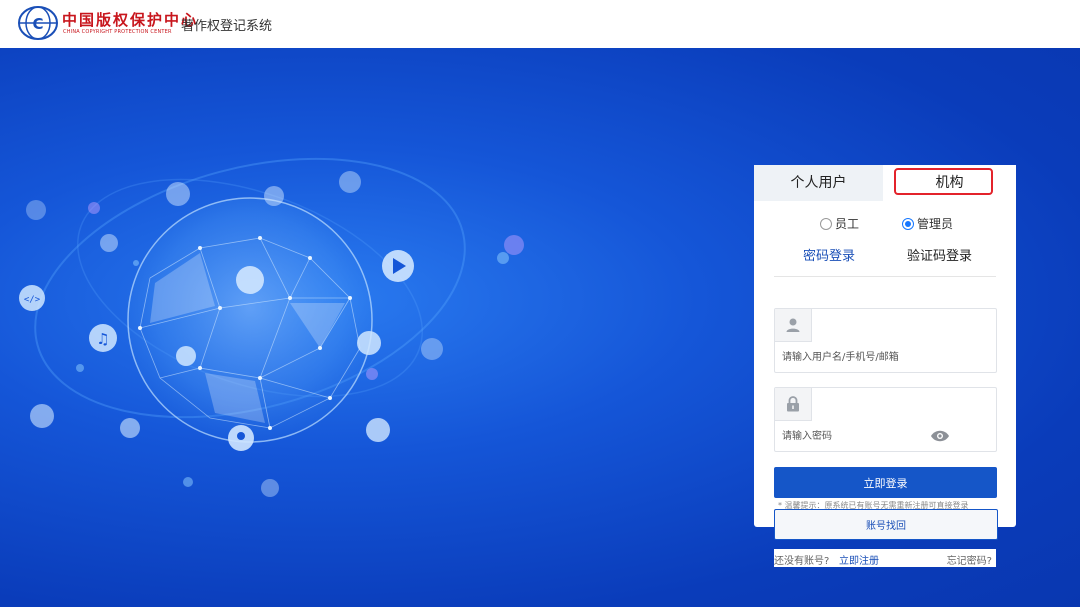 The image size is (1080, 607). What do you see at coordinates (857, 357) in the screenshot?
I see `username-input` at bounding box center [857, 357].